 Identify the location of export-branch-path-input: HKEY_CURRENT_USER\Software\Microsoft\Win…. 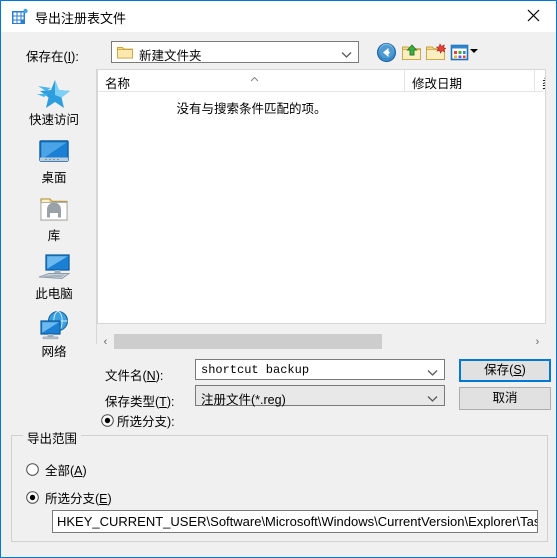
(295, 521).